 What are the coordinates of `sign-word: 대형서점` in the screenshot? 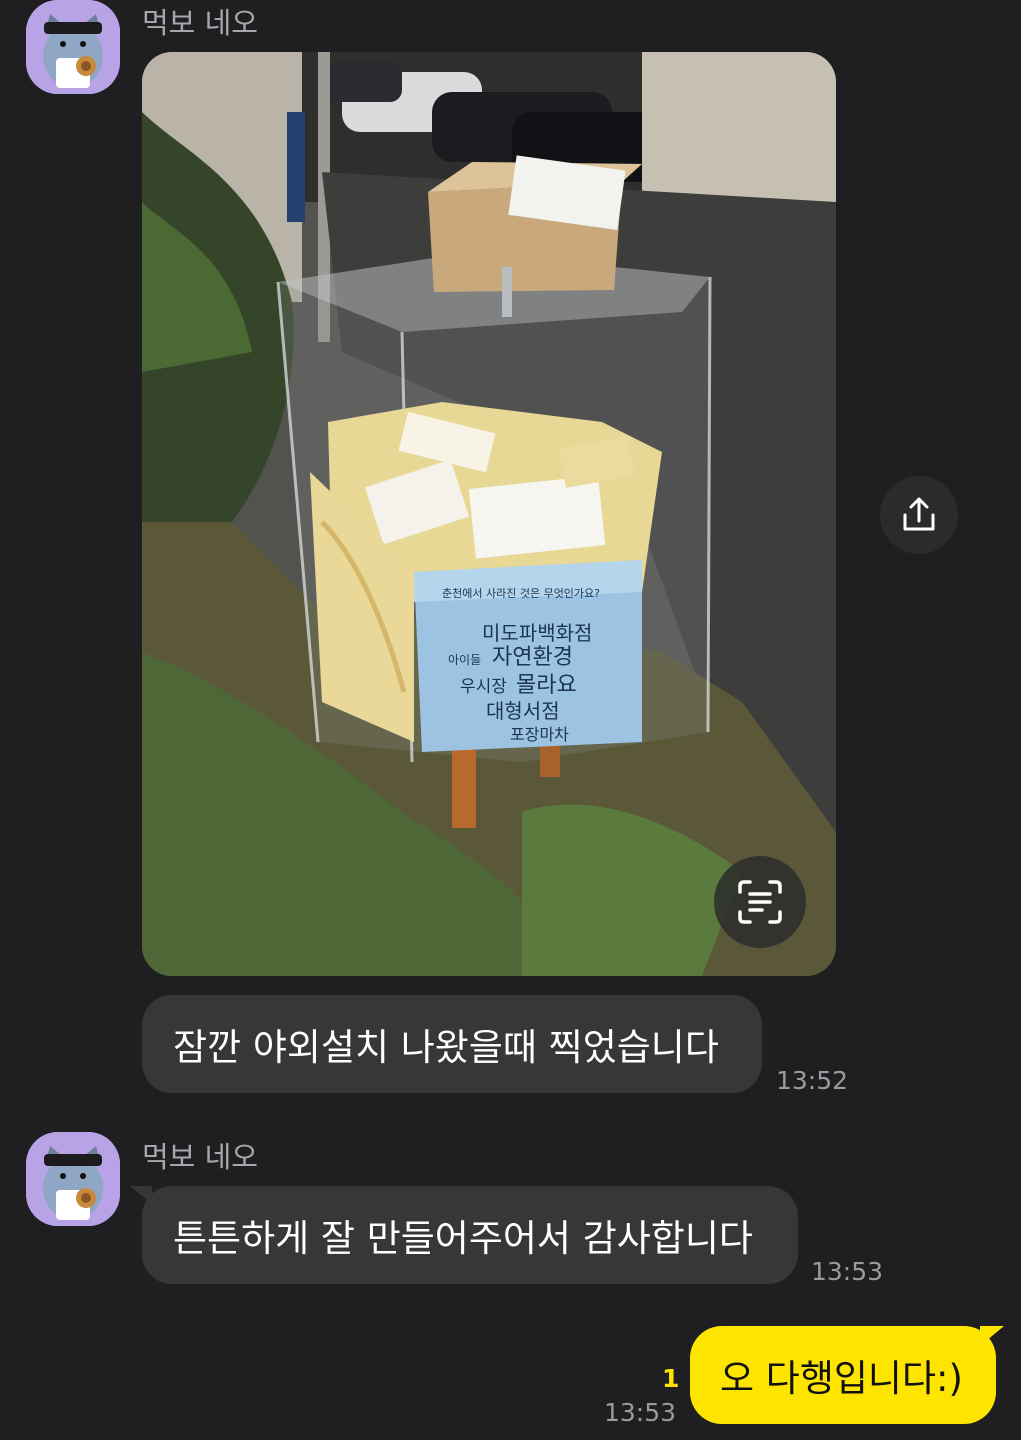 It's located at (523, 711).